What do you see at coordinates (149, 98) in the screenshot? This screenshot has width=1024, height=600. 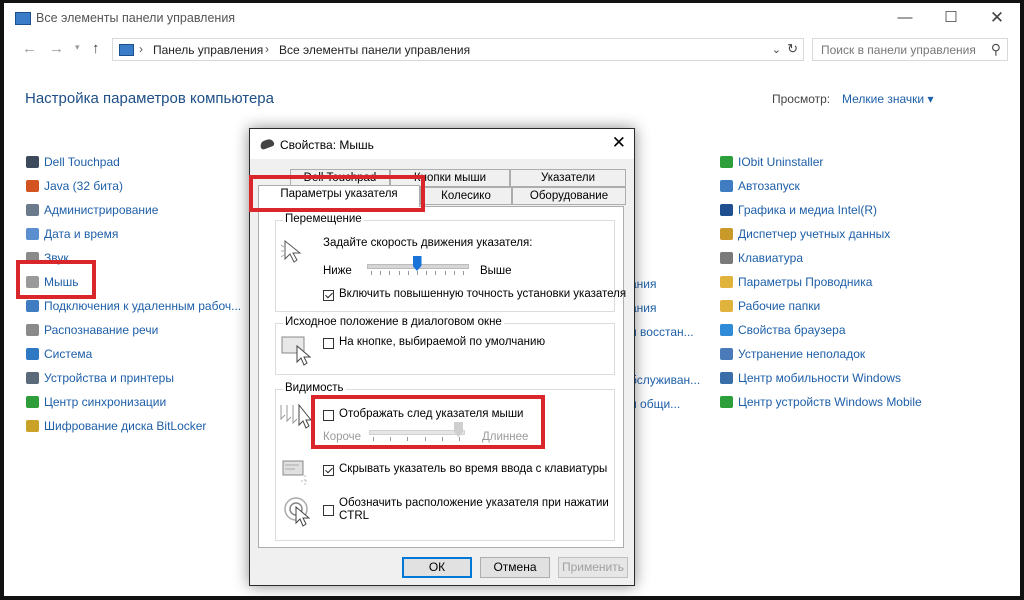 I see `page-title: Настройка параметров компьютера` at bounding box center [149, 98].